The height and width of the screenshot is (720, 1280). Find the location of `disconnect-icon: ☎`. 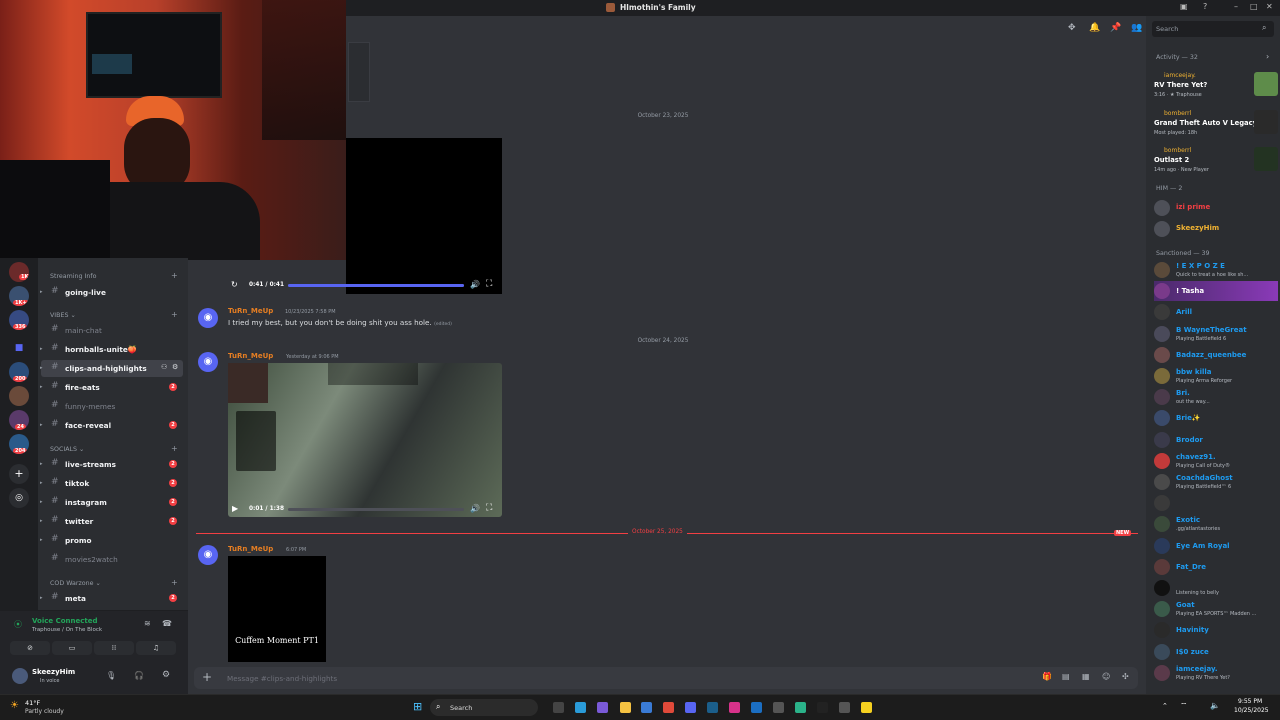

disconnect-icon: ☎ is located at coordinates (167, 623).